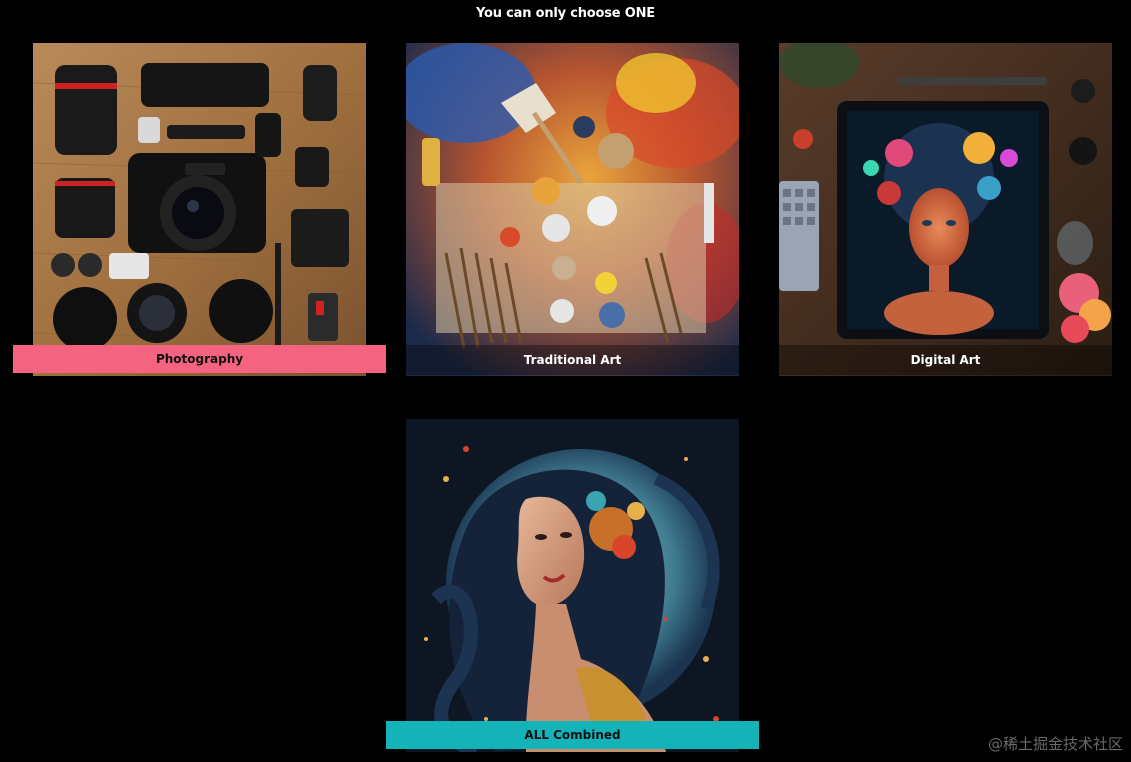 This screenshot has width=1131, height=762. I want to click on digital-art-image, so click(945, 209).